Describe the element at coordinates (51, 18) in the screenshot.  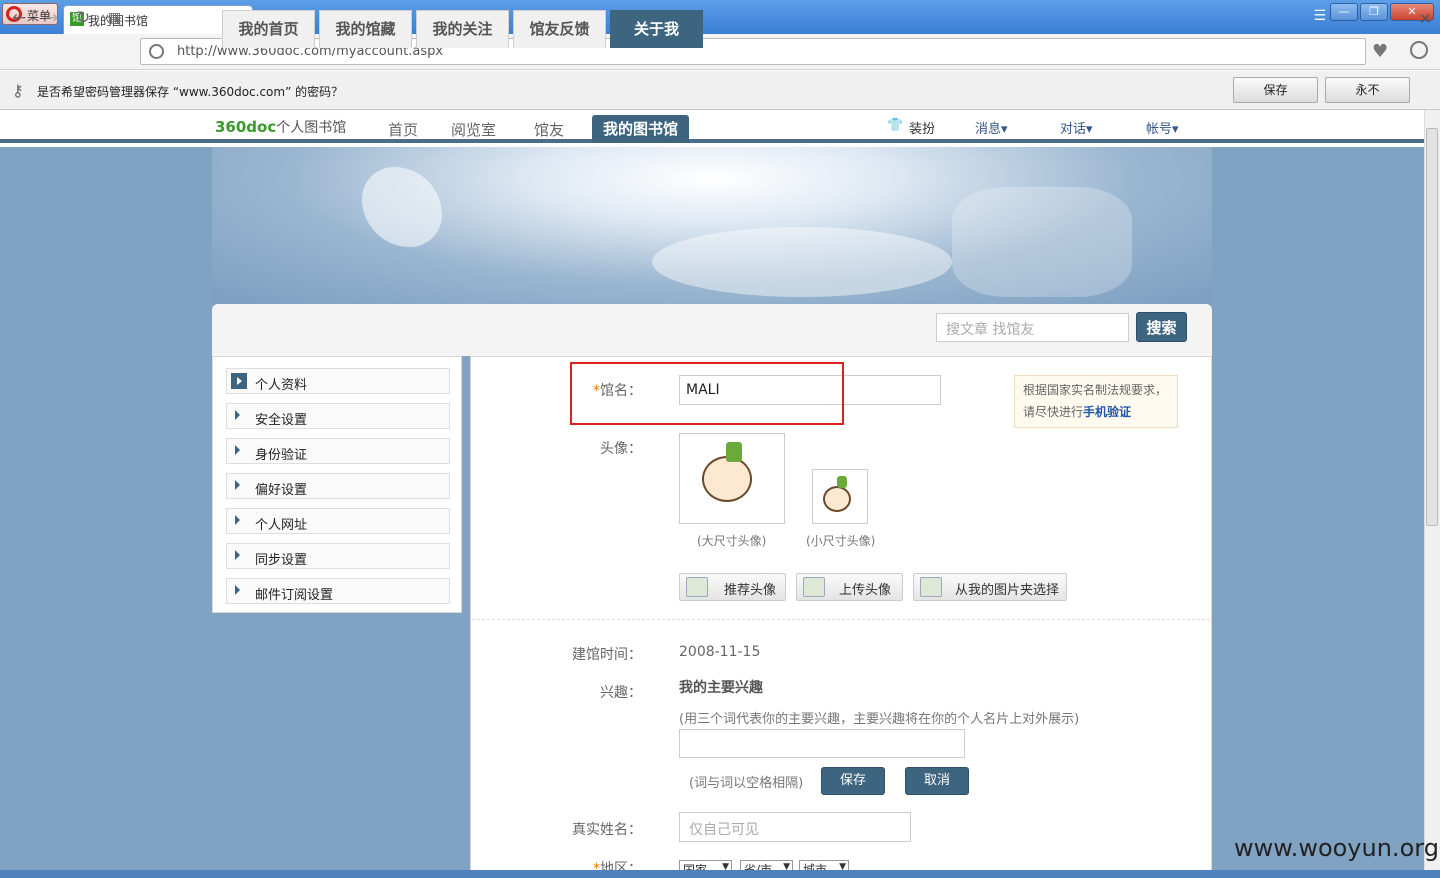
I see `forward-icon: →` at that location.